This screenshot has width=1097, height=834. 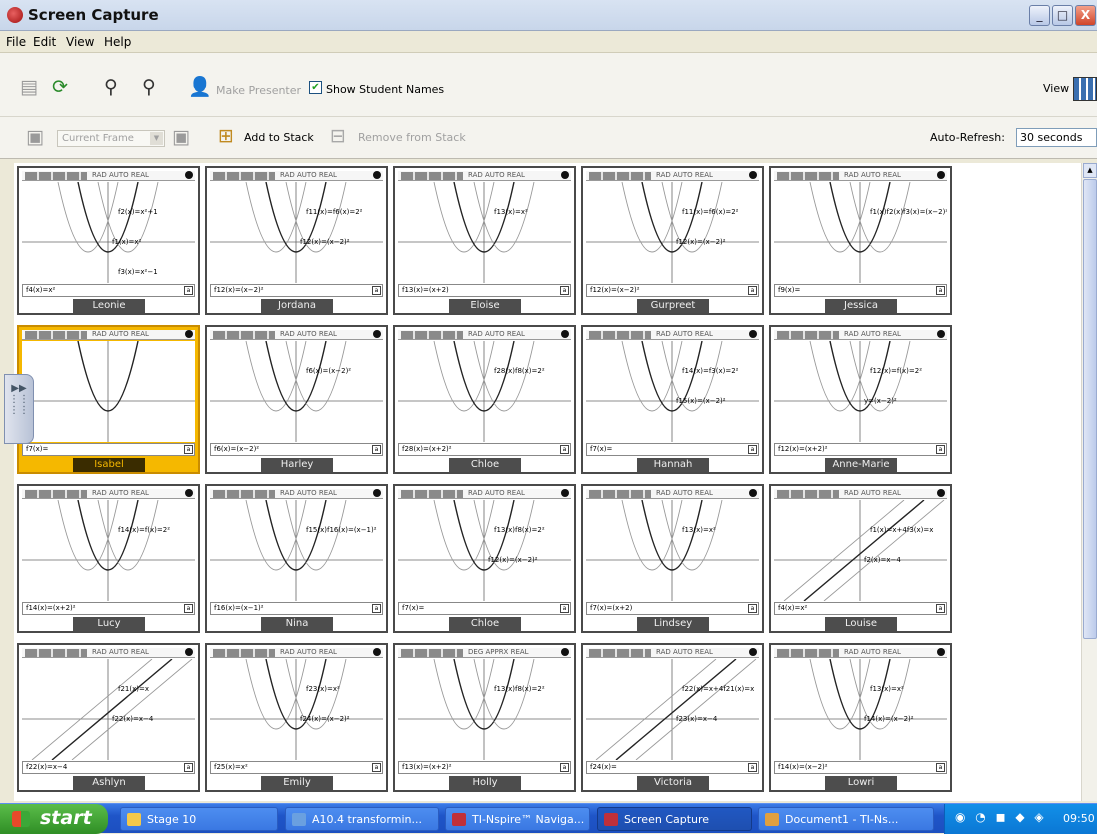 I want to click on copy-icon: ▤, so click(x=29, y=87).